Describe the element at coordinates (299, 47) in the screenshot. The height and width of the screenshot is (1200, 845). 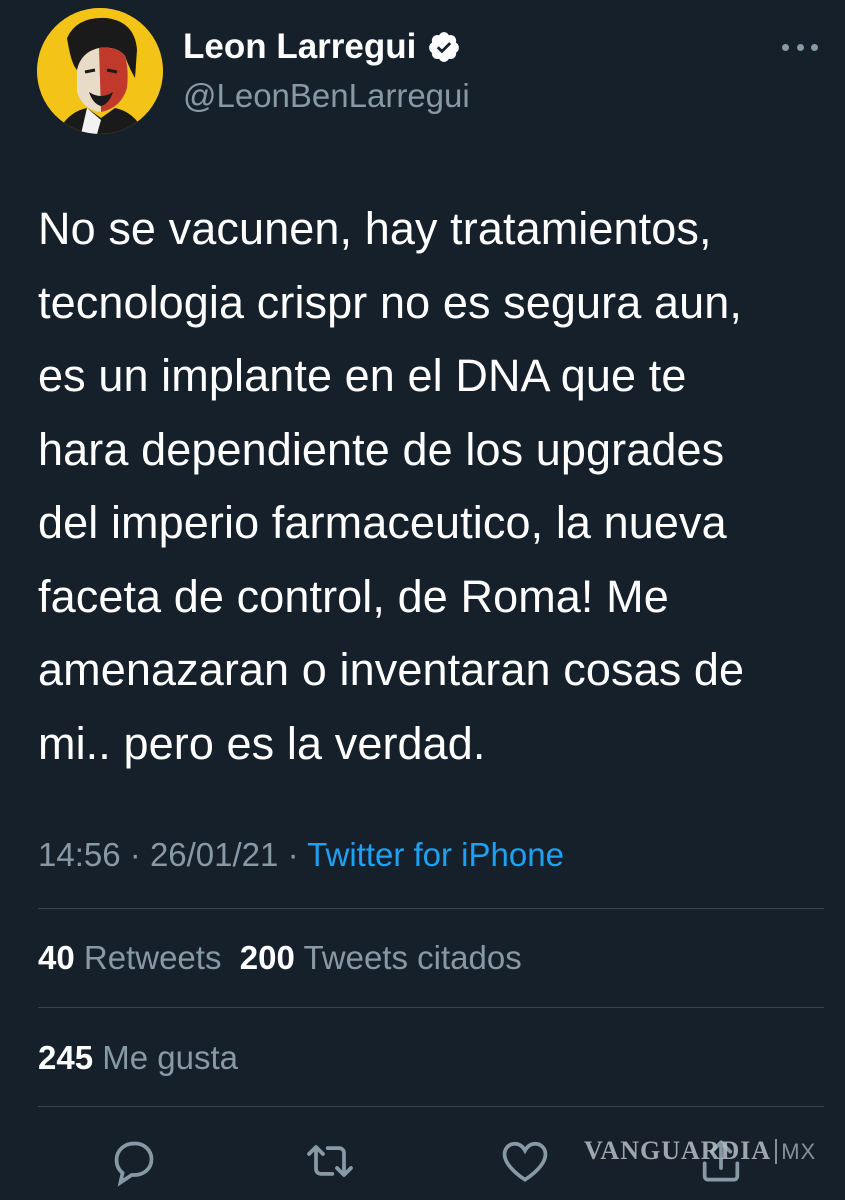
I see `author-name: Leon Larregui` at that location.